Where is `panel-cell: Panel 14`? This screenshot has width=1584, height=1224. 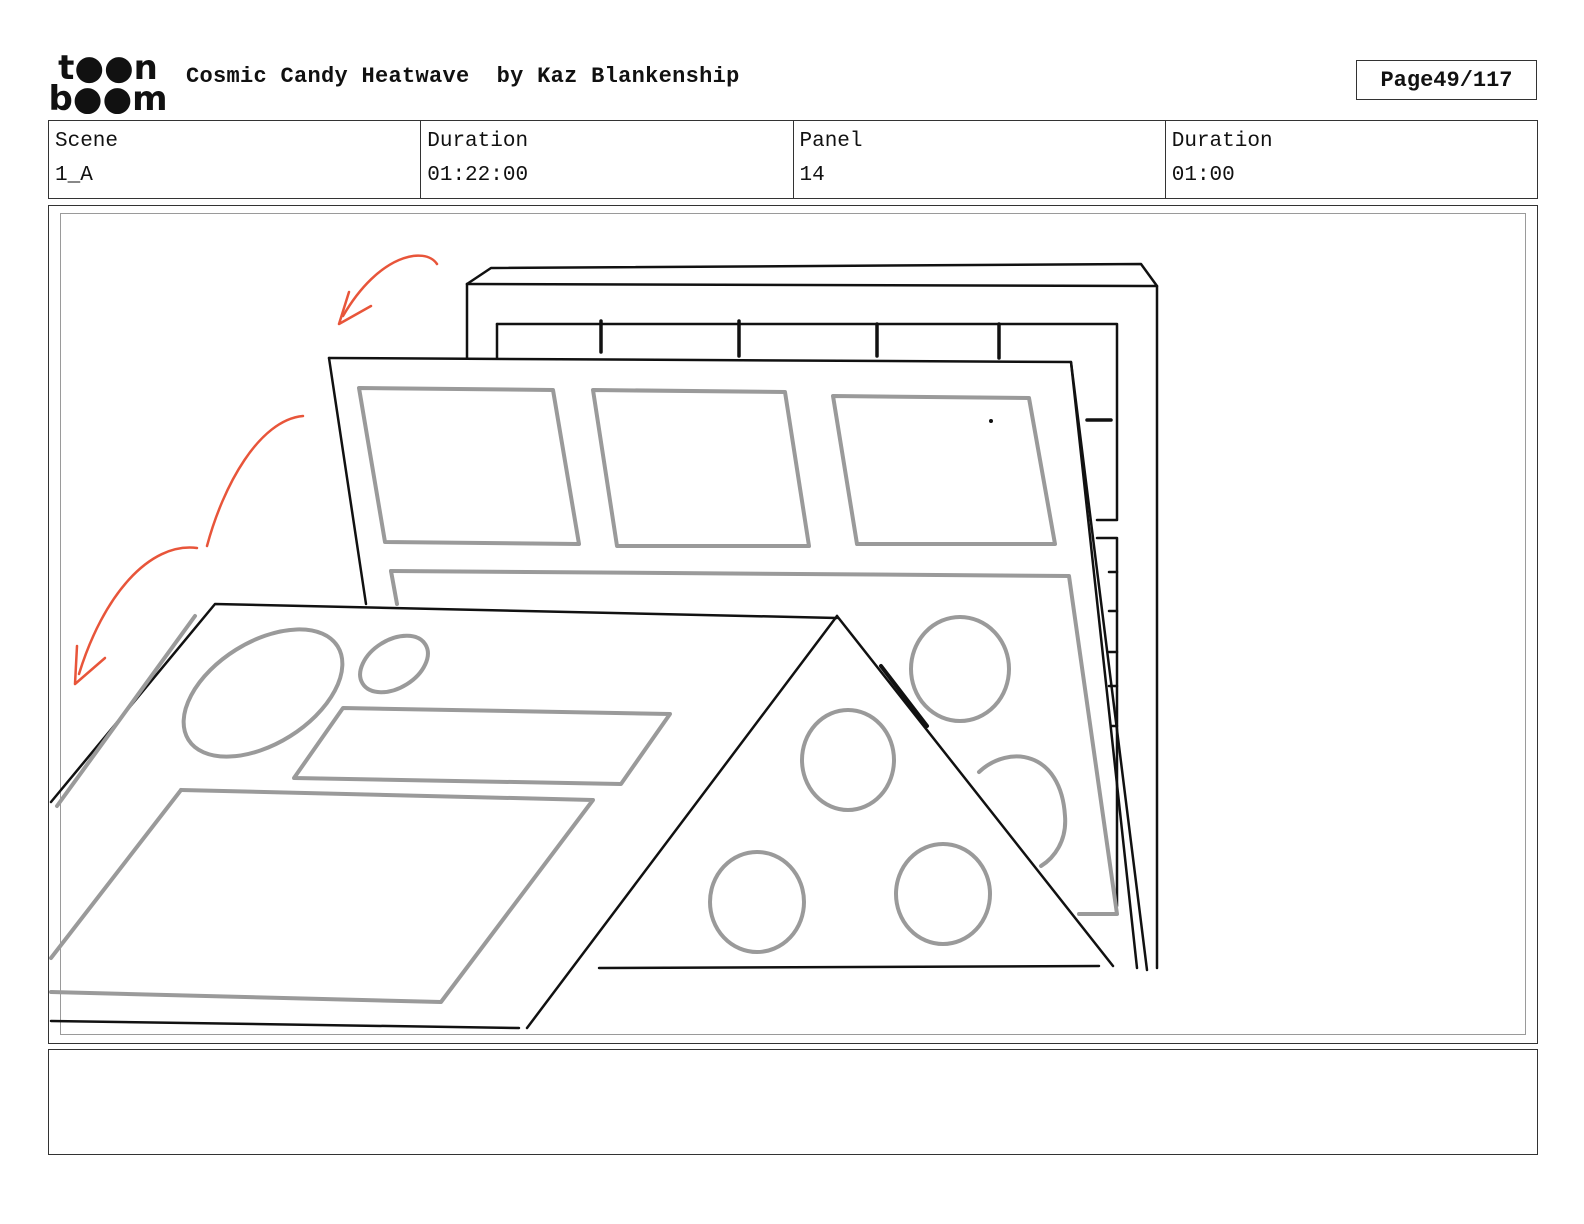
panel-cell: Panel 14 is located at coordinates (980, 159).